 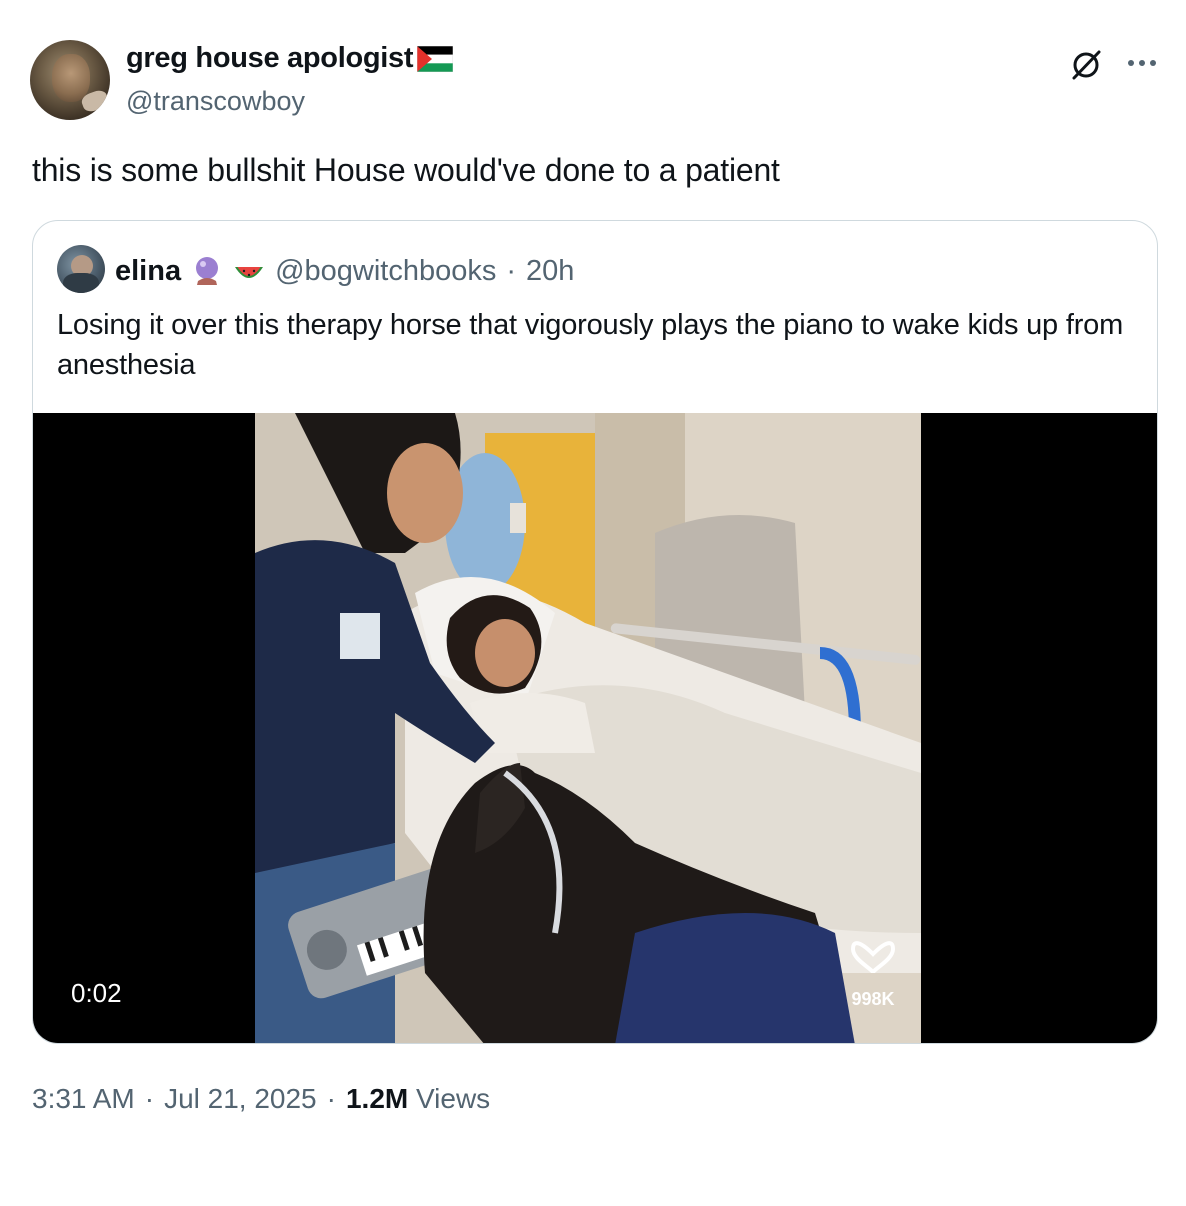 I want to click on quoted-display-name: elina, so click(x=148, y=271).